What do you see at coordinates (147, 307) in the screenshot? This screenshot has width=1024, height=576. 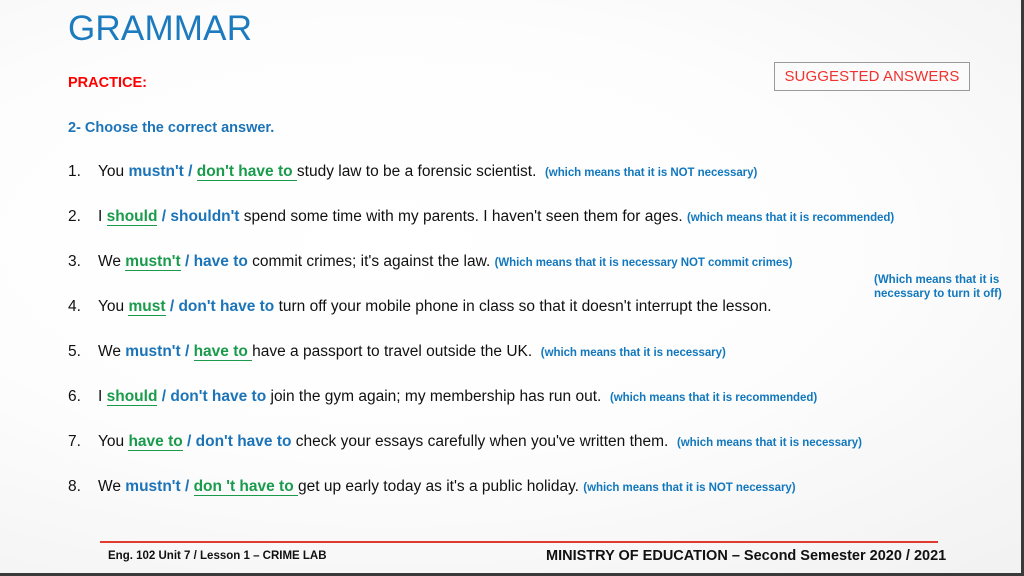 I see `option-a: must` at bounding box center [147, 307].